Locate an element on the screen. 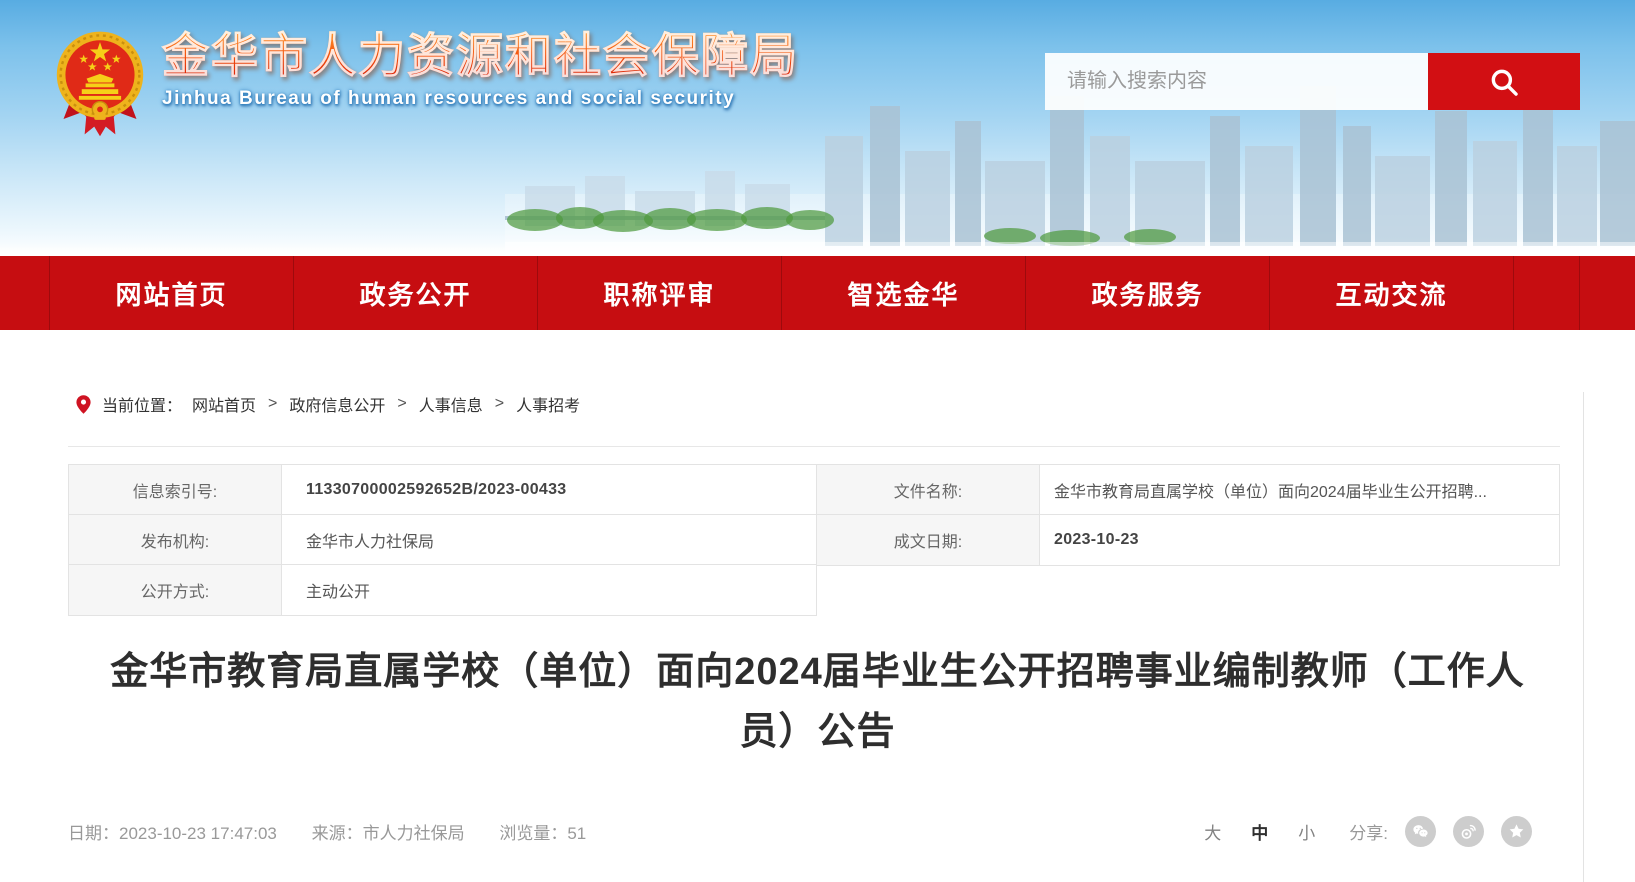 The height and width of the screenshot is (882, 1635). issuing-agency-value: 金华市人力社保局 is located at coordinates (370, 542).